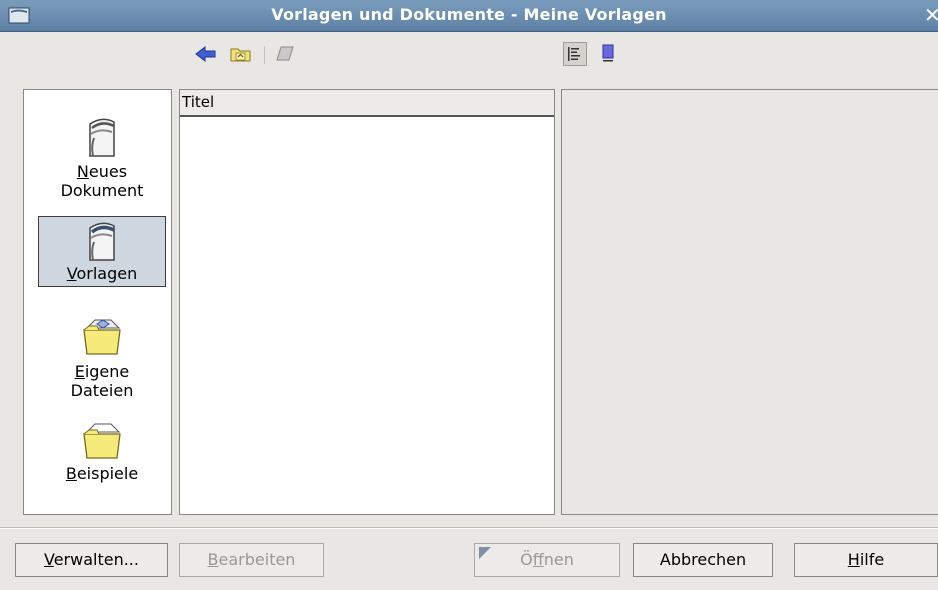 The image size is (938, 590). Describe the element at coordinates (49, 559) in the screenshot. I see `button-accel: V` at that location.